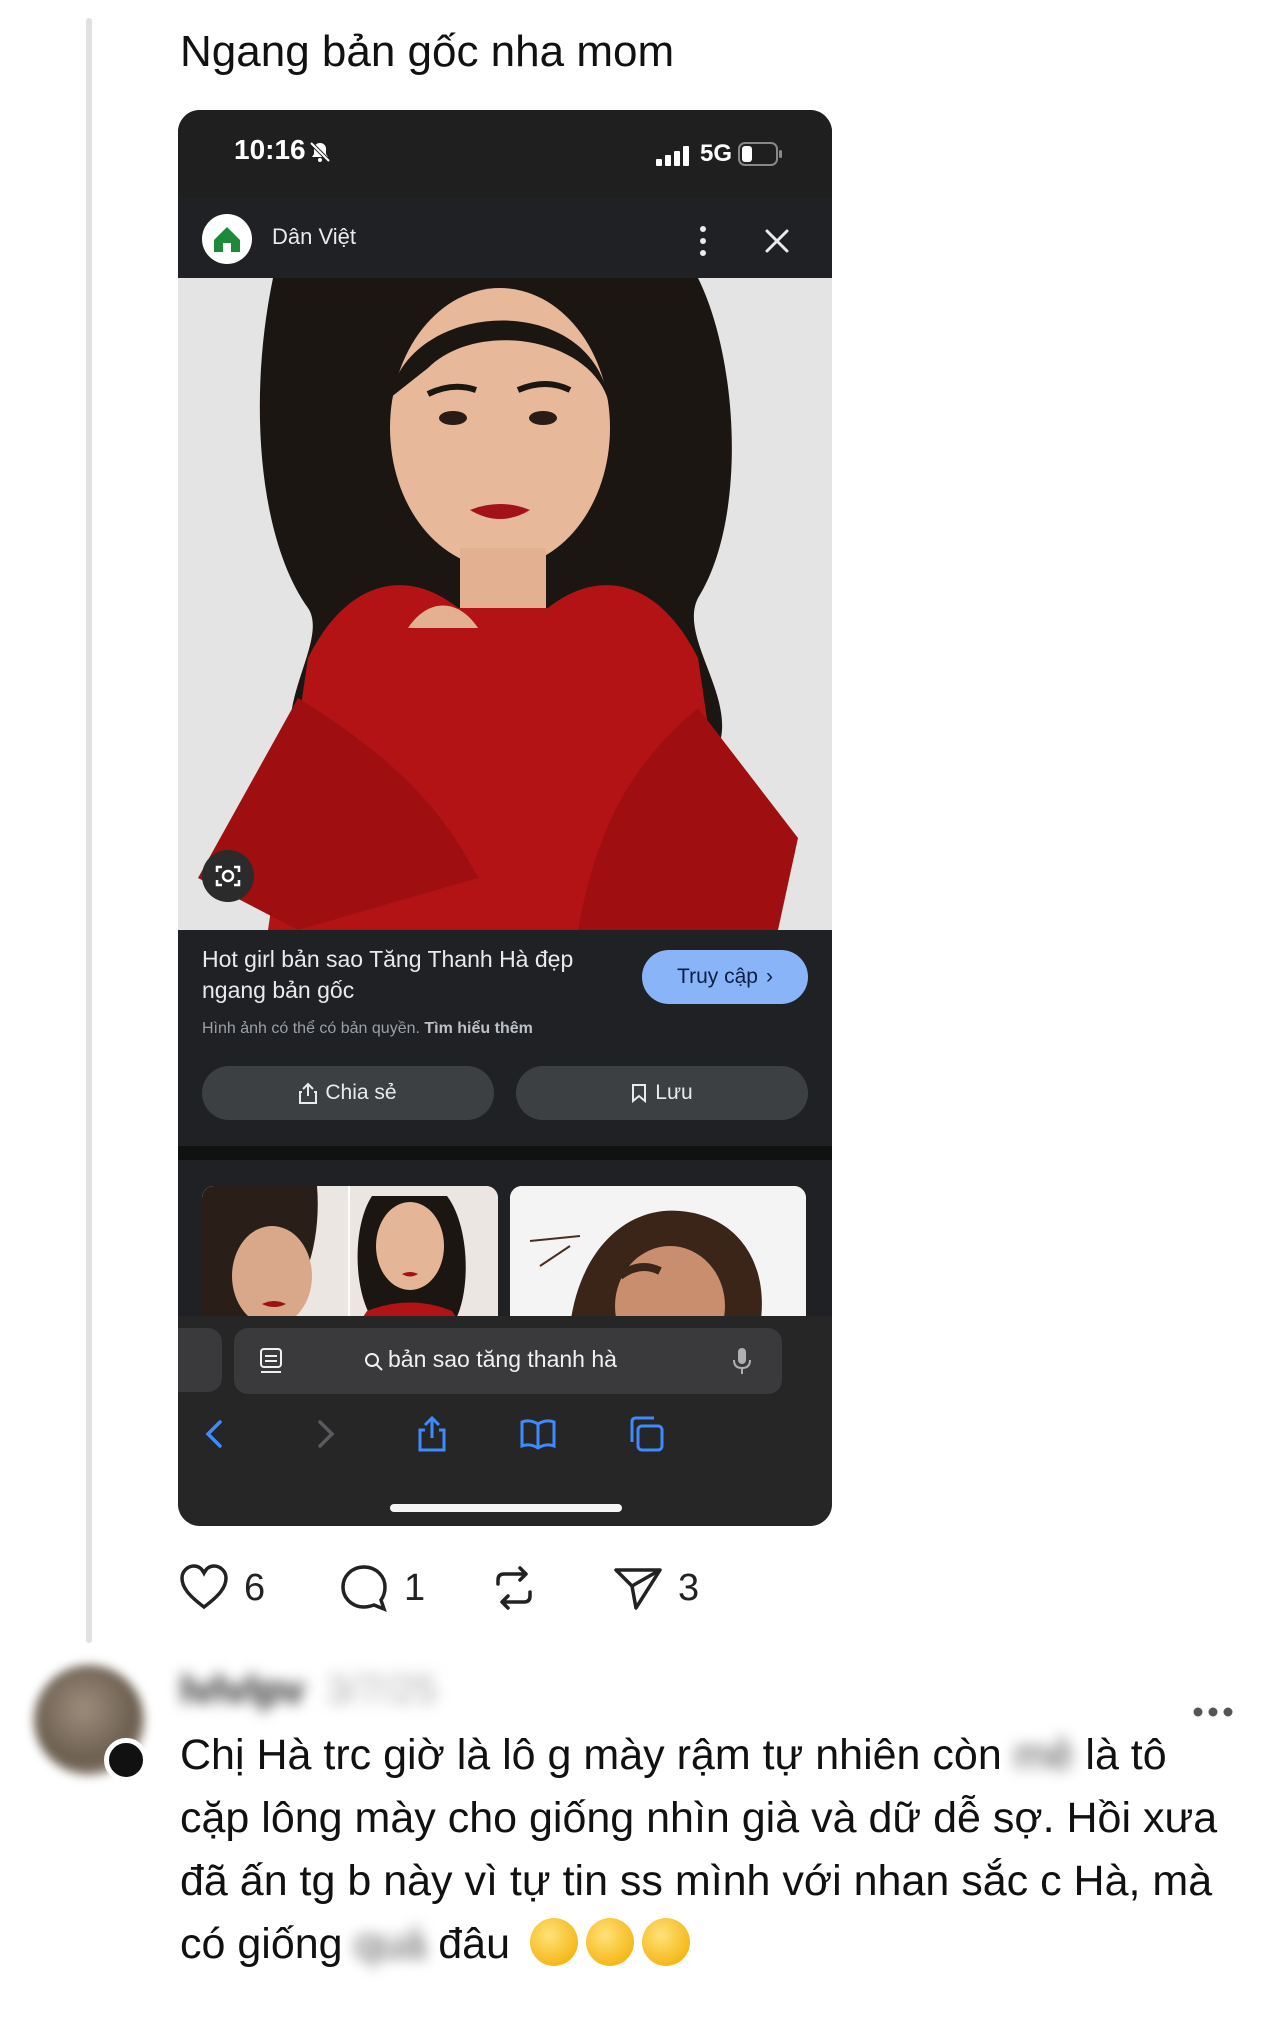  What do you see at coordinates (760, 154) in the screenshot?
I see `battery-icon` at bounding box center [760, 154].